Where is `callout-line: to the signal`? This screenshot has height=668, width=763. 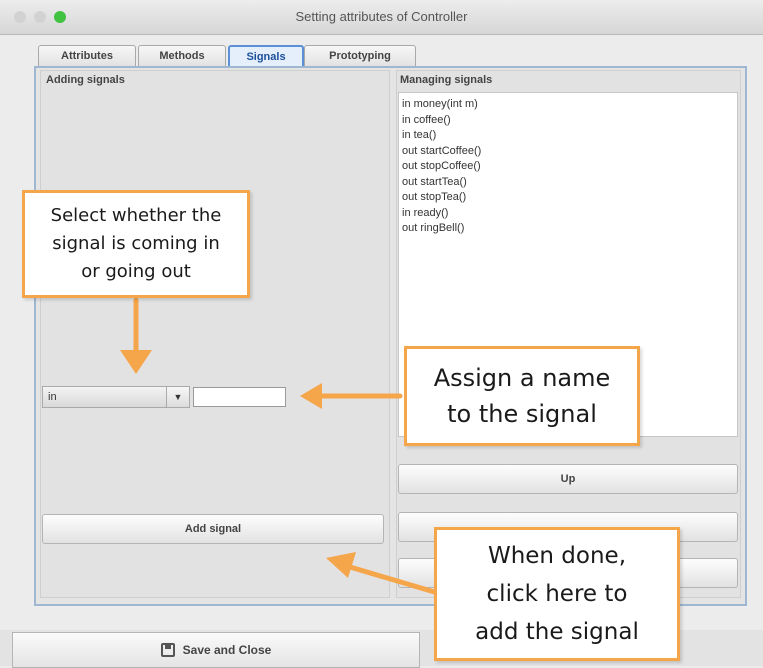 callout-line: to the signal is located at coordinates (522, 414).